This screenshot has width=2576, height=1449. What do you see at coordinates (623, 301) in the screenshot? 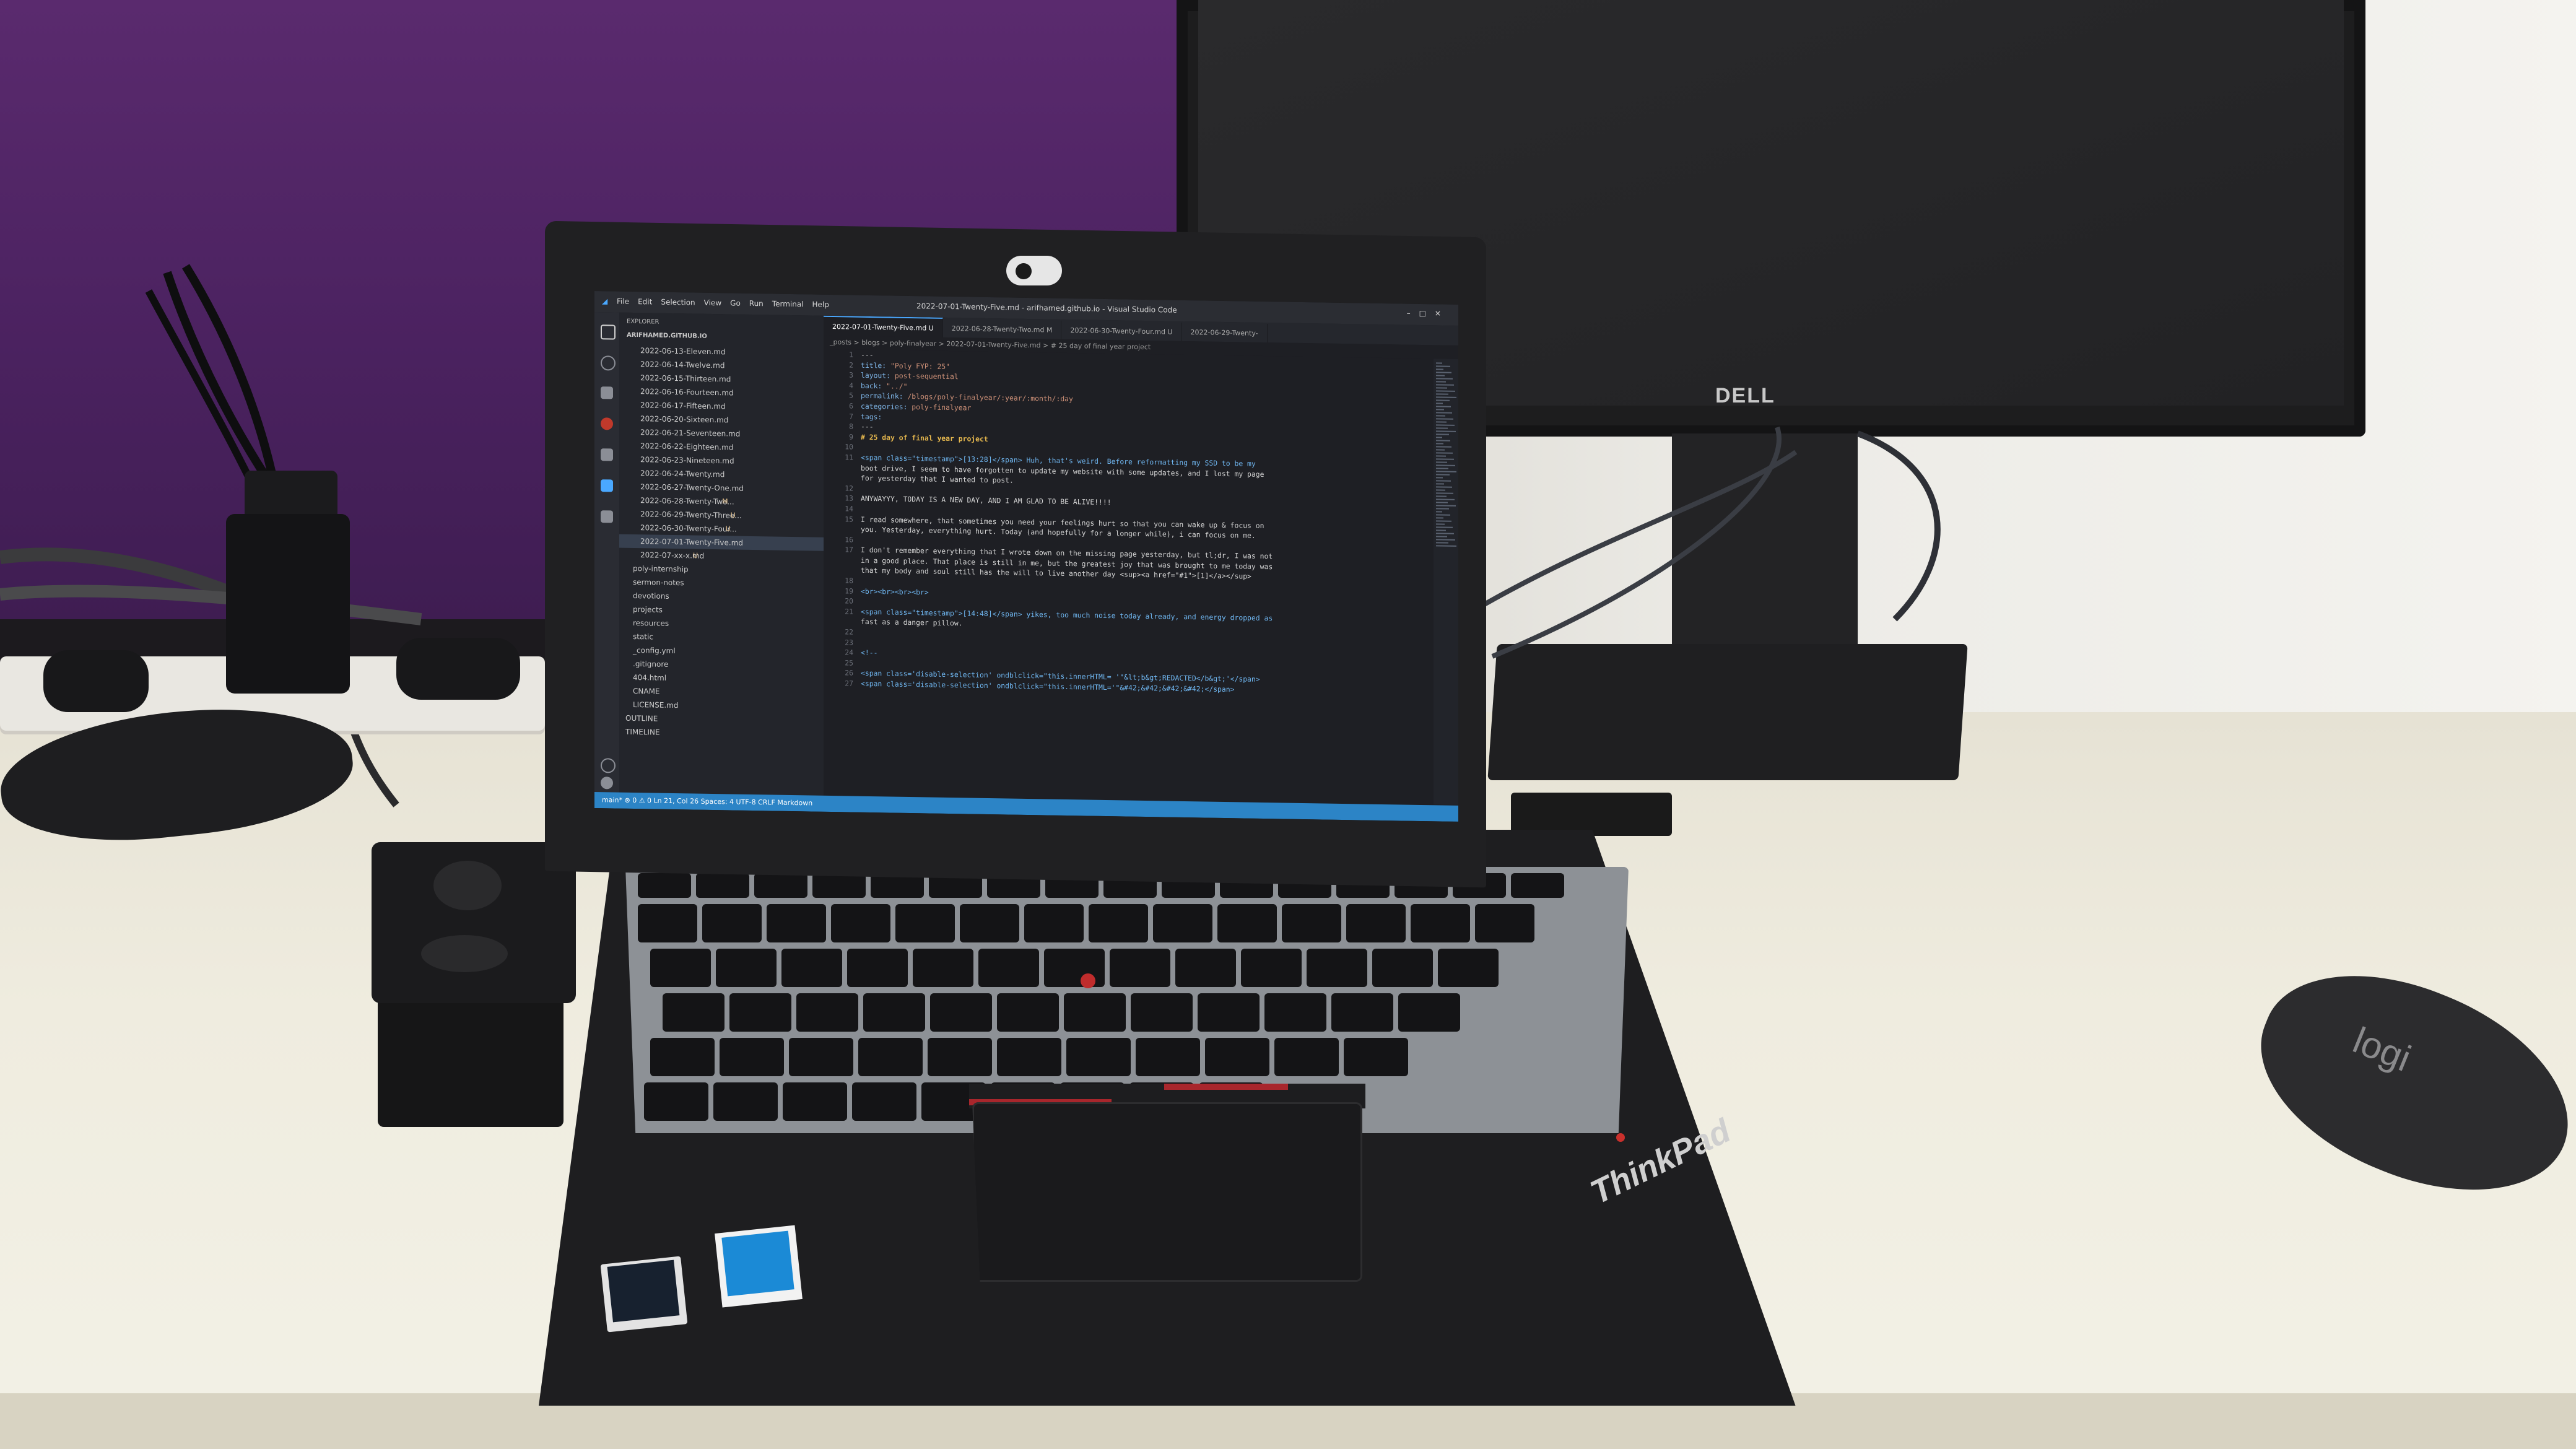
I see `menu-item: File` at bounding box center [623, 301].